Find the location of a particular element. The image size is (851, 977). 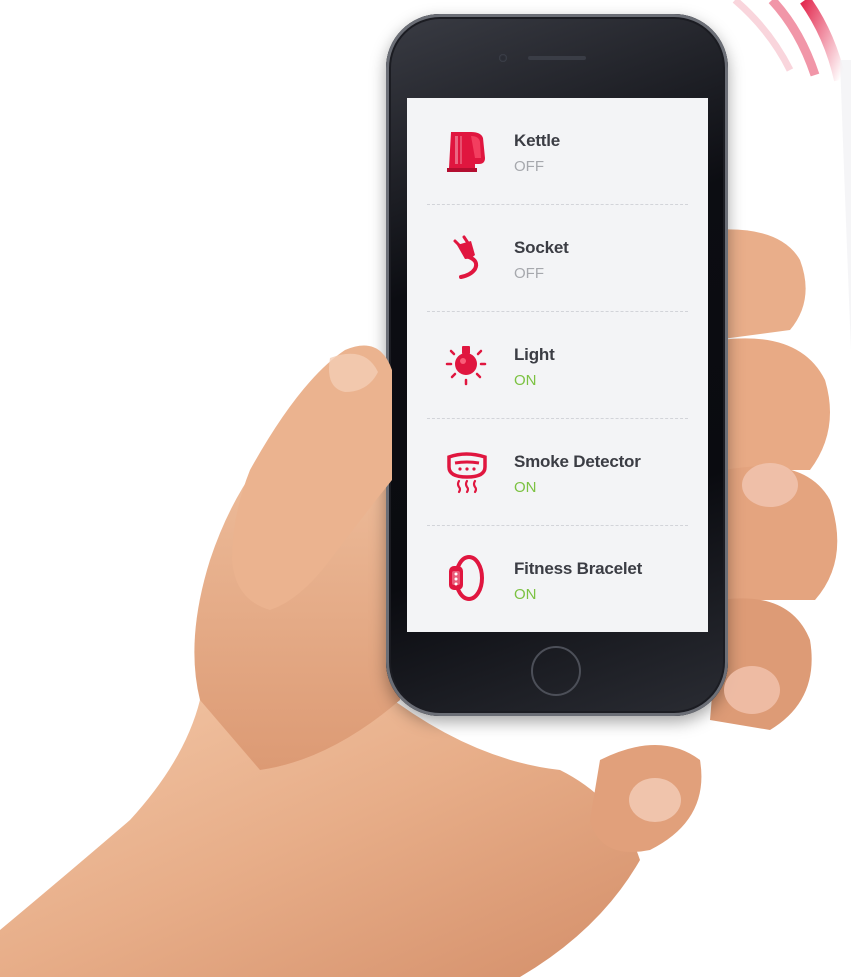

device-name: Fitness Bracelet is located at coordinates (578, 568).